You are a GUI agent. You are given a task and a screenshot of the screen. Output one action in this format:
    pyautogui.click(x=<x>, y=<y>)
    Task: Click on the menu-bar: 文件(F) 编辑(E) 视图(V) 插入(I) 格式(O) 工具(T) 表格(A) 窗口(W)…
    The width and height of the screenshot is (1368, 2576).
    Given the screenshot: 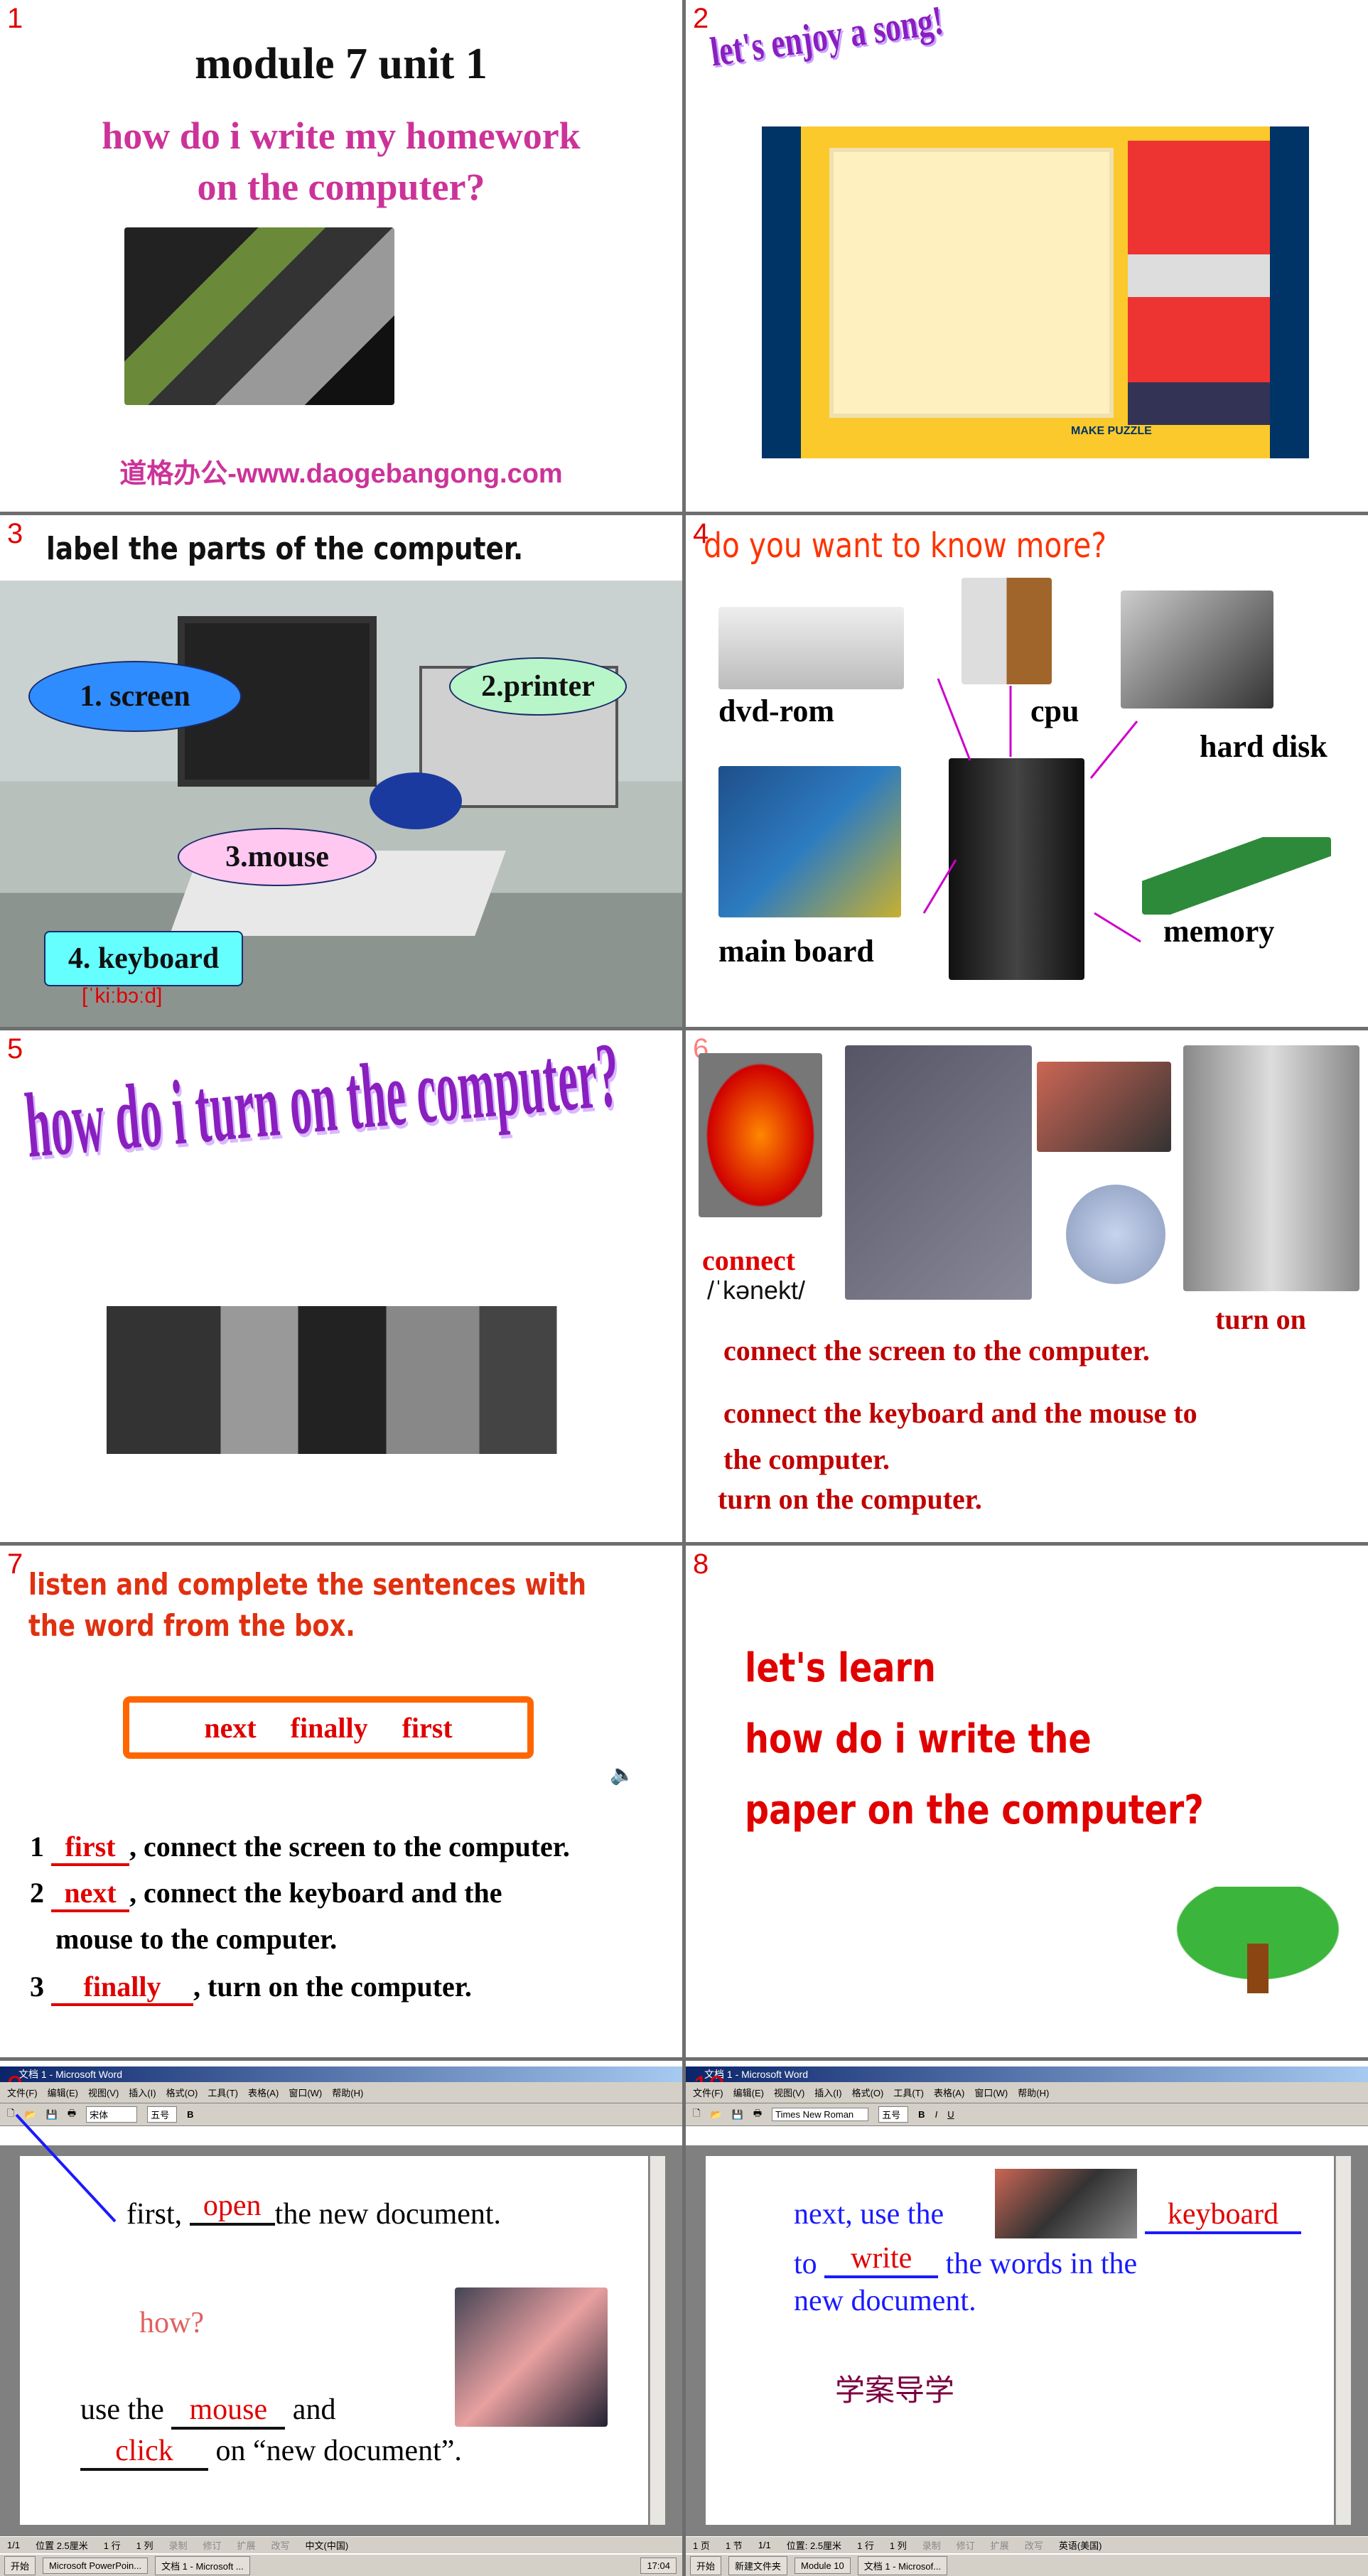 What is the action you would take?
    pyautogui.click(x=1027, y=2092)
    